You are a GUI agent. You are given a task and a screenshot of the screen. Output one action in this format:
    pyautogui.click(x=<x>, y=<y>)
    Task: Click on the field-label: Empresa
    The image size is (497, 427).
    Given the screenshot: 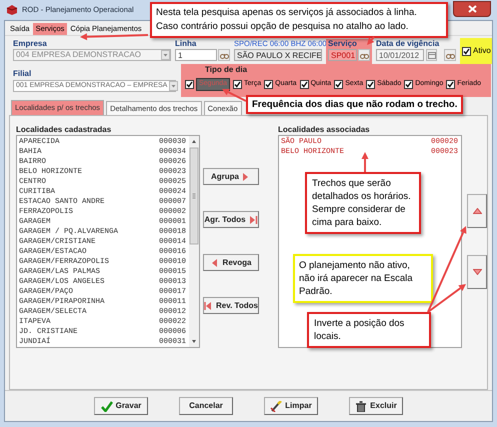 What is the action you would take?
    pyautogui.click(x=30, y=44)
    